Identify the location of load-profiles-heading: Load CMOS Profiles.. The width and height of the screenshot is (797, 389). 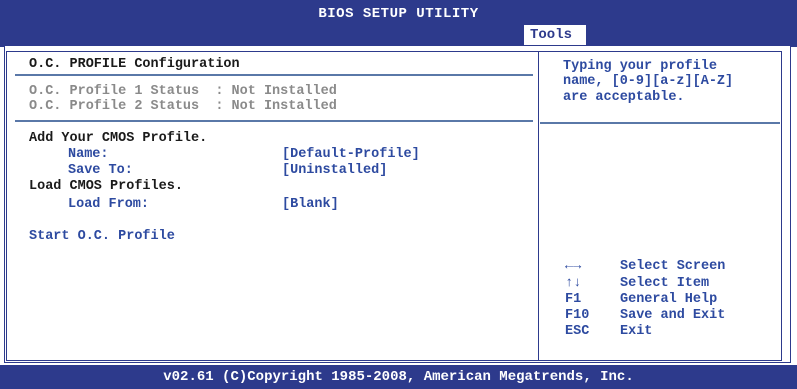
(106, 186).